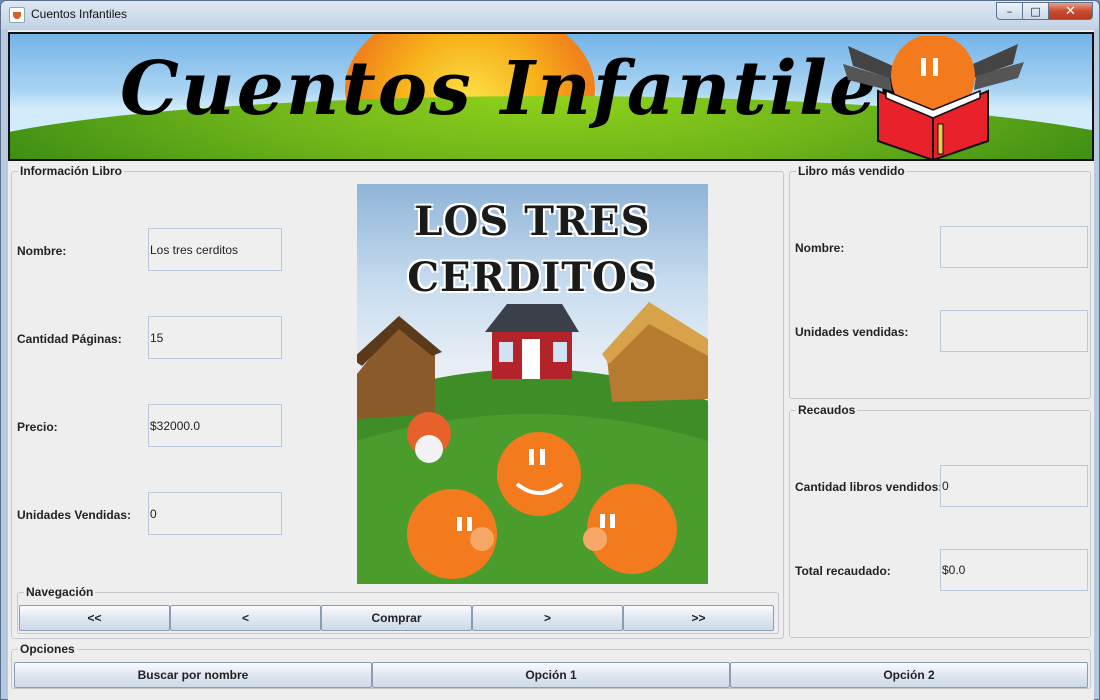  What do you see at coordinates (532, 277) in the screenshot?
I see `cover-title-line2: CERDITOS` at bounding box center [532, 277].